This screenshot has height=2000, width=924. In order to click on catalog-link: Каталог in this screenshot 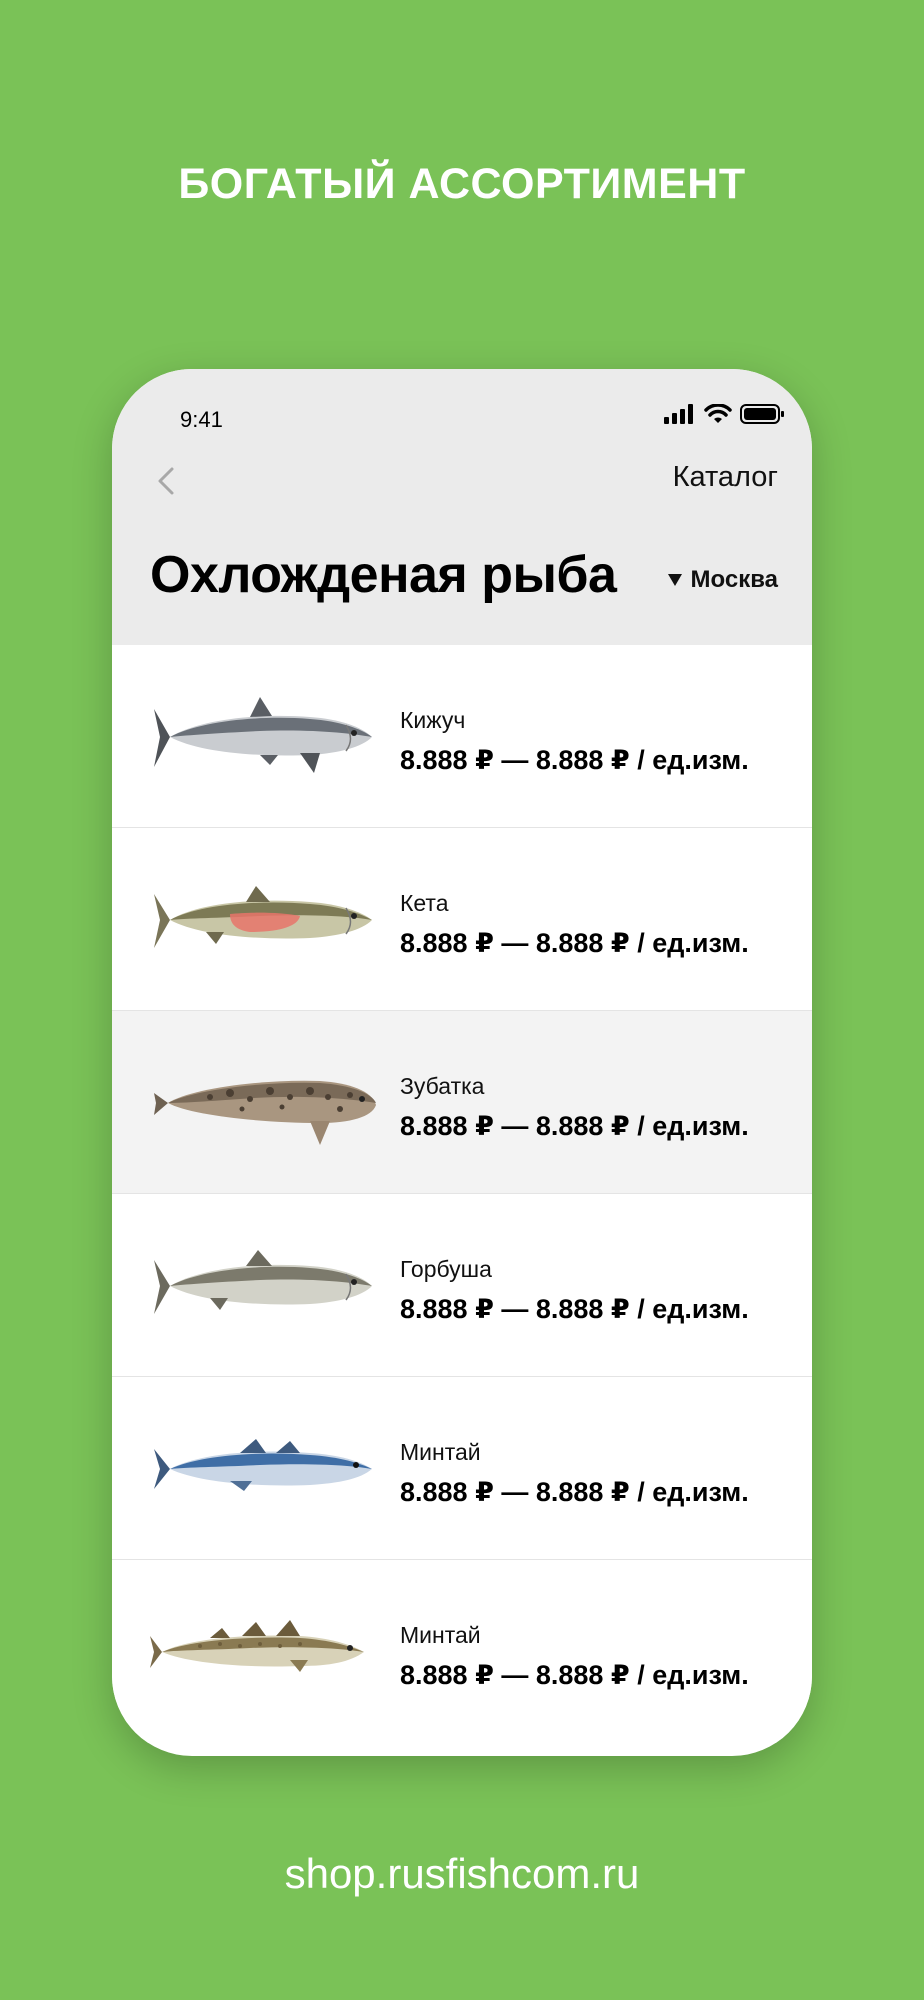, I will do `click(725, 477)`.